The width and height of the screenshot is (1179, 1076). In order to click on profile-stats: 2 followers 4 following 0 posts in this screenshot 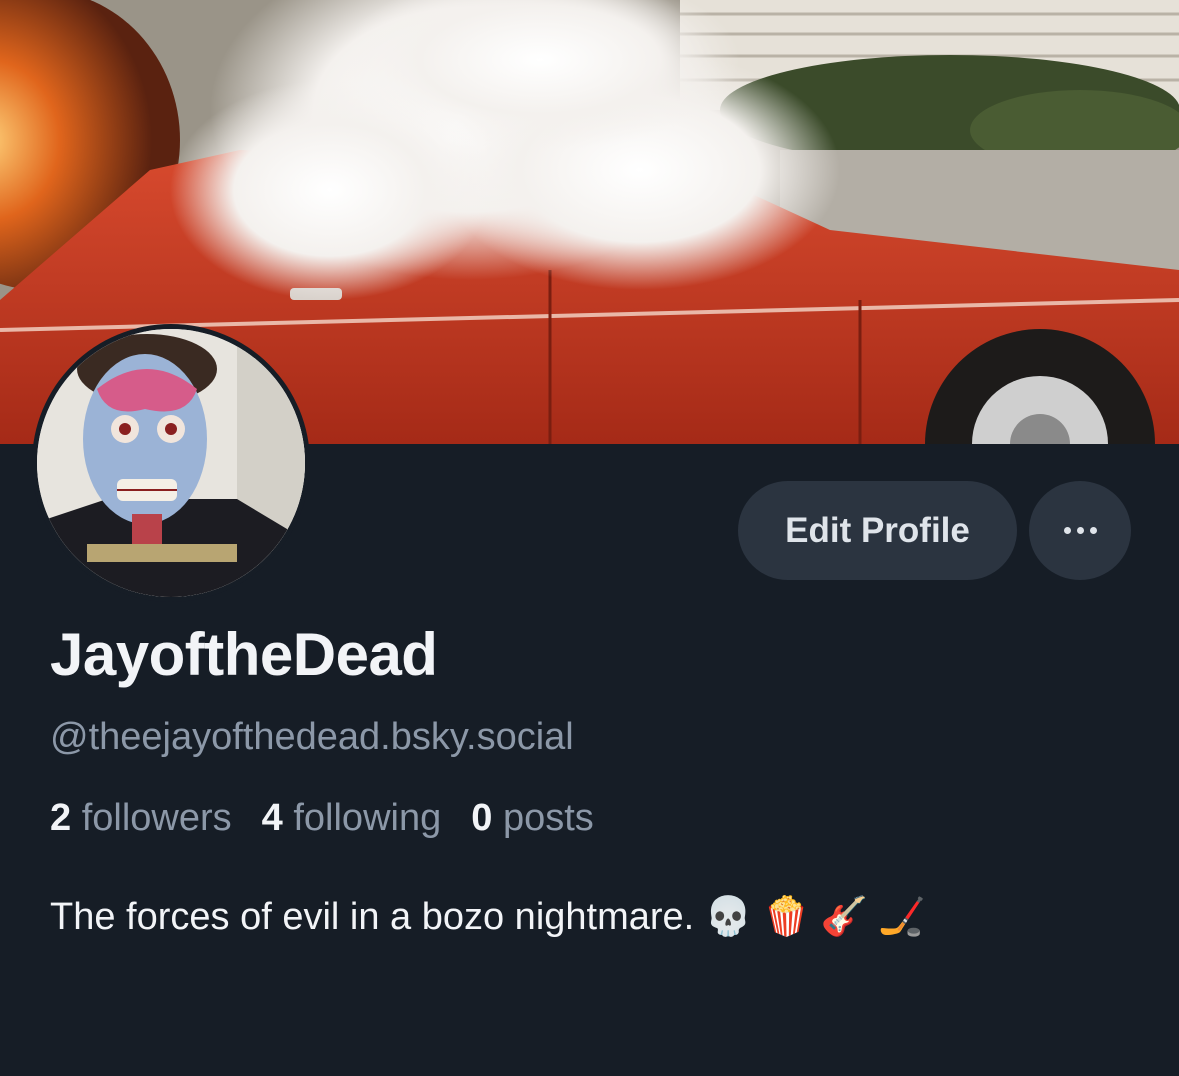, I will do `click(322, 818)`.